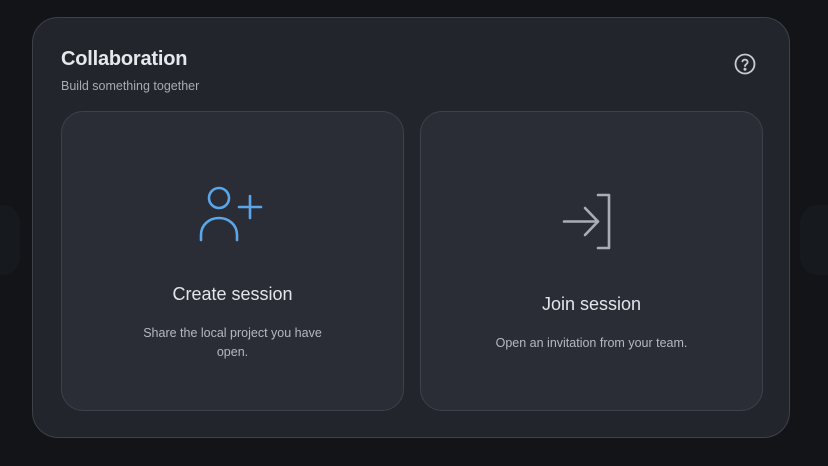 This screenshot has width=828, height=466. Describe the element at coordinates (232, 342) in the screenshot. I see `create-session-description: Share the local project you have open.` at that location.